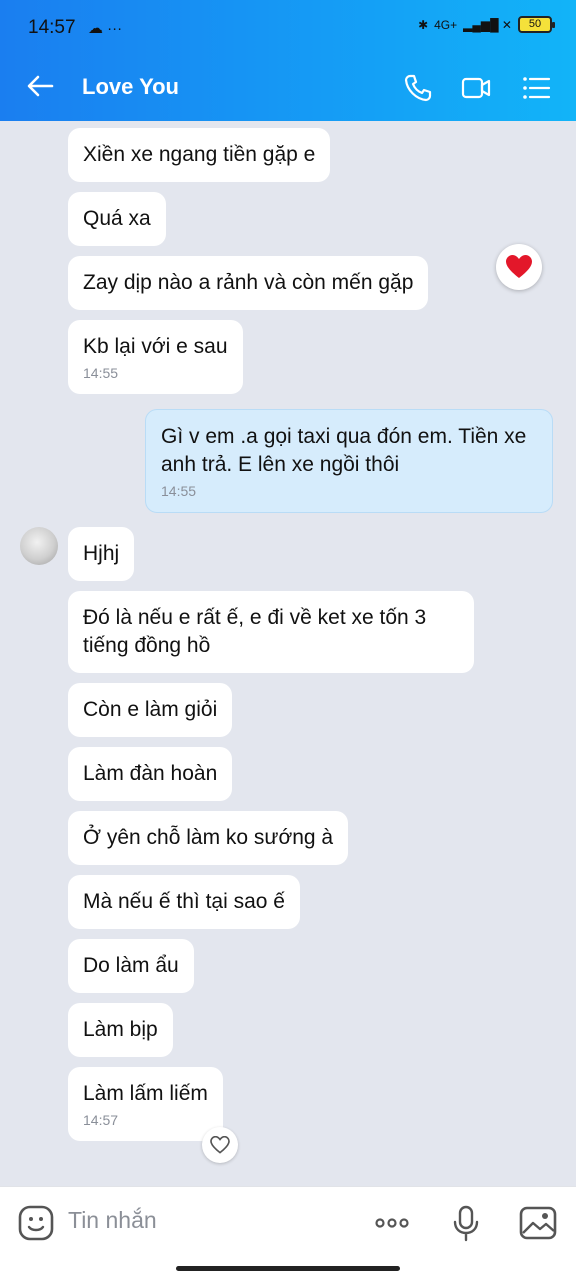  I want to click on chat-header: 14:57 ☁ ··· ✱ 4G+ ▂▄▆█ ✕ 50 Love You, so click(288, 60).